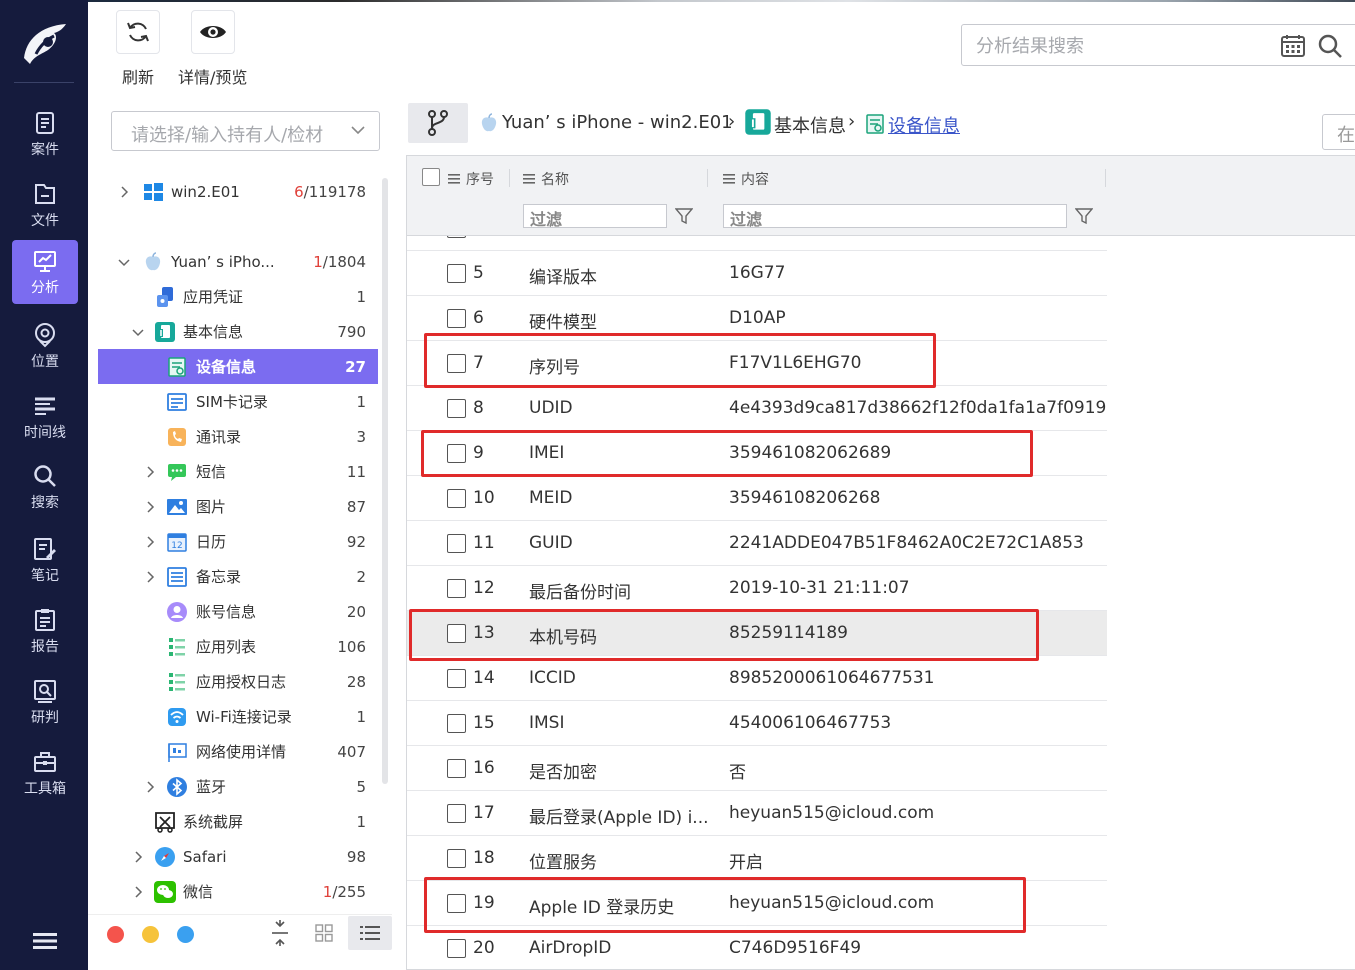 This screenshot has width=1355, height=970. Describe the element at coordinates (45, 134) in the screenshot. I see `nav-item-case: 案件` at that location.